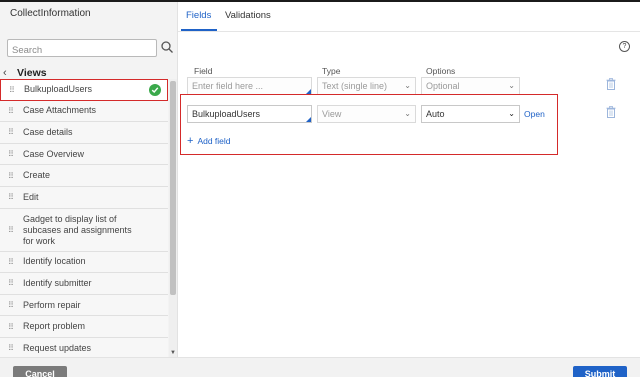 This screenshot has height=377, width=640. Describe the element at coordinates (50, 13) in the screenshot. I see `dialog-title: CollectInformation` at that location.